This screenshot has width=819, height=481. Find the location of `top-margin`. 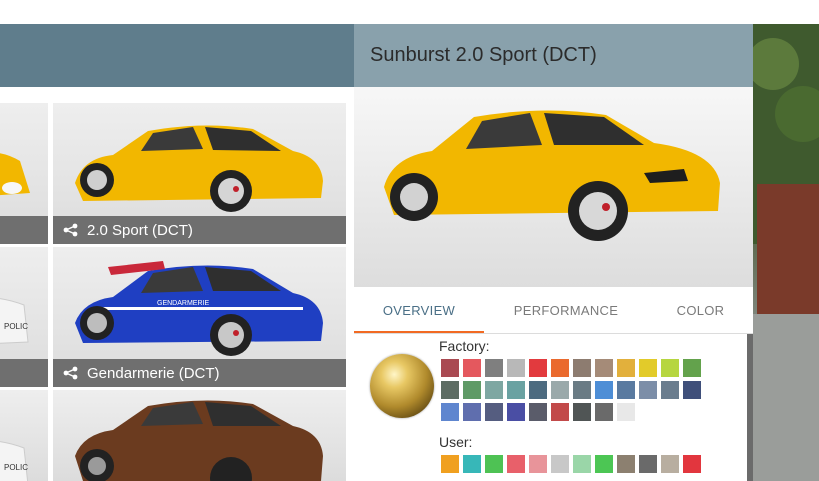

top-margin is located at coordinates (409, 12).